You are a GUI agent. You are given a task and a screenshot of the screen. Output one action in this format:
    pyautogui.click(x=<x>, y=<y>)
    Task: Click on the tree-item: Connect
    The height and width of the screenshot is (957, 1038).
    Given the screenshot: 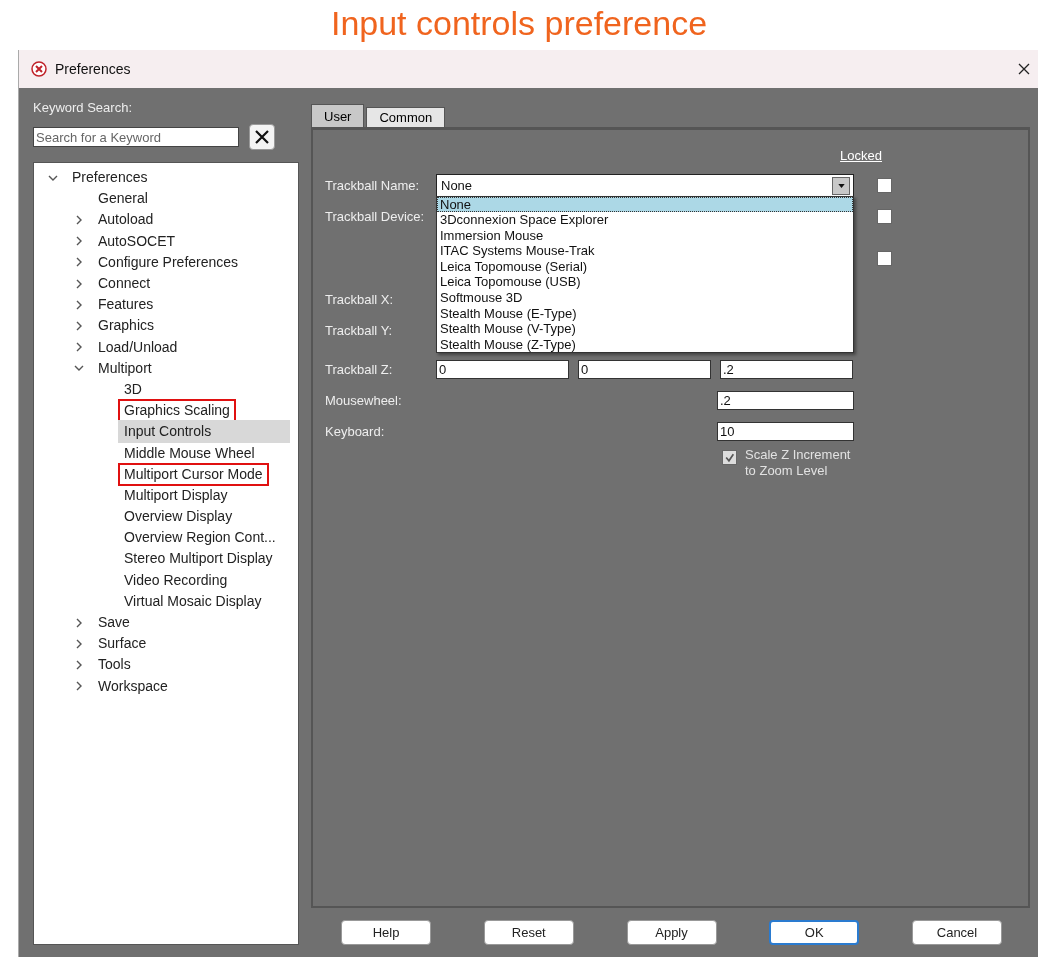 What is the action you would take?
    pyautogui.click(x=124, y=284)
    